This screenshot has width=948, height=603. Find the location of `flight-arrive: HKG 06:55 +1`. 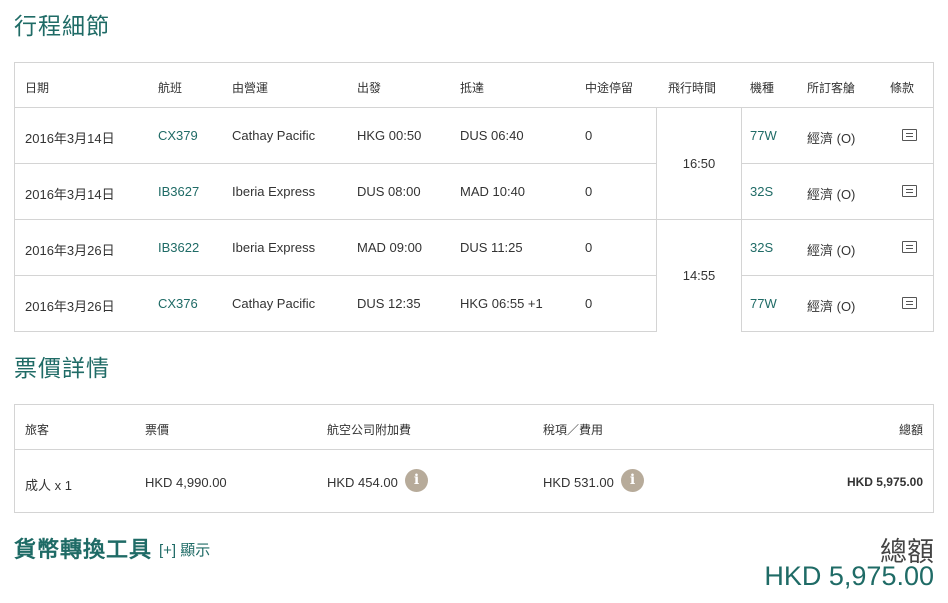

flight-arrive: HKG 06:55 +1 is located at coordinates (501, 303).